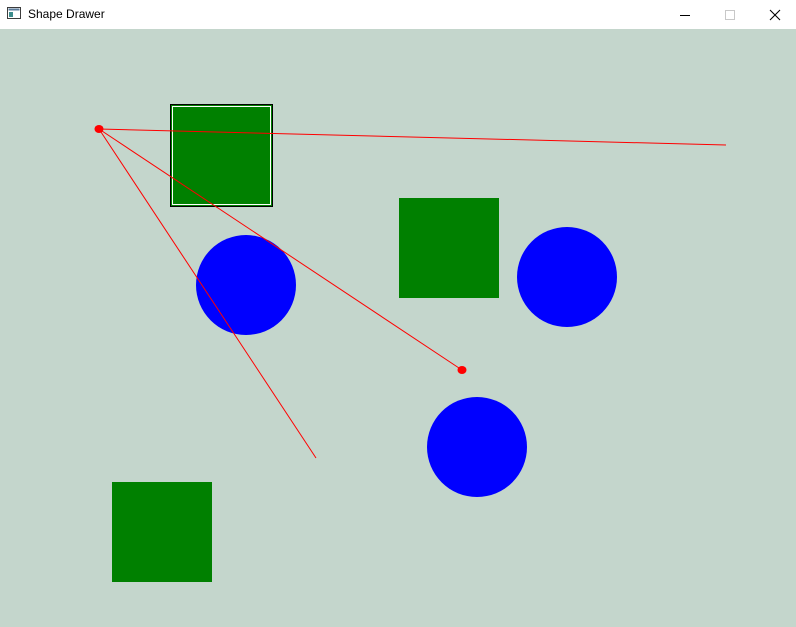  I want to click on title-bar: Shape Drawer, so click(398, 14).